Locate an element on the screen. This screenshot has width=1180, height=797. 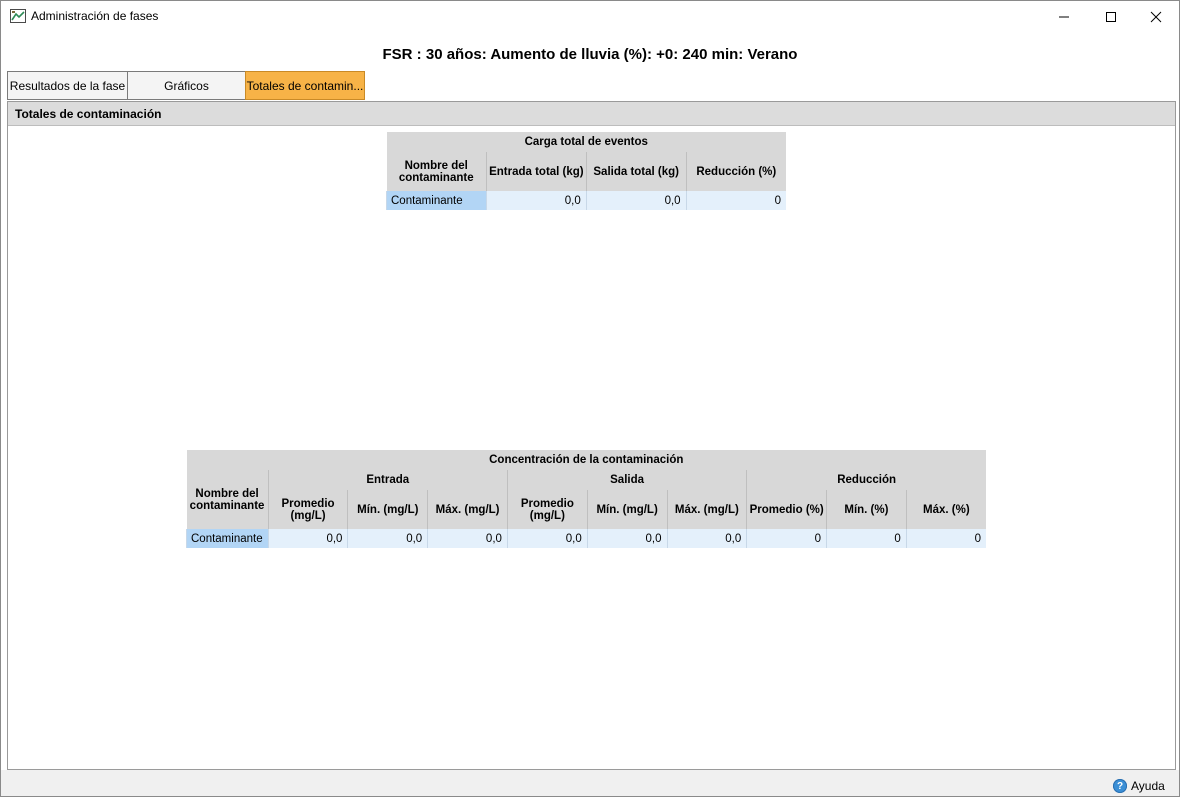
close-button is located at coordinates (1156, 16).